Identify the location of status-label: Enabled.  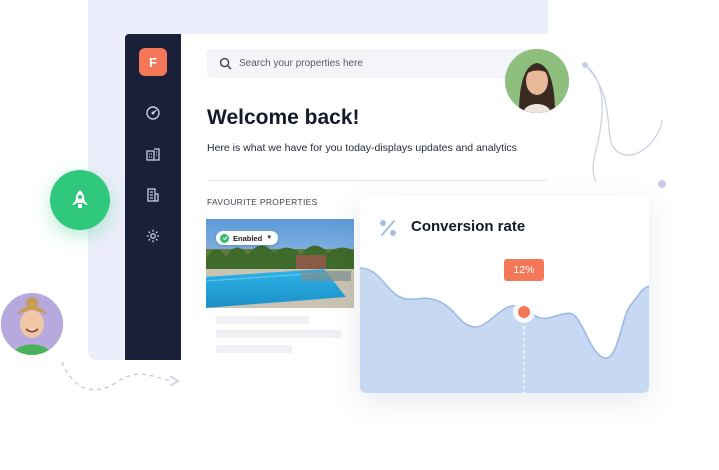
(248, 238).